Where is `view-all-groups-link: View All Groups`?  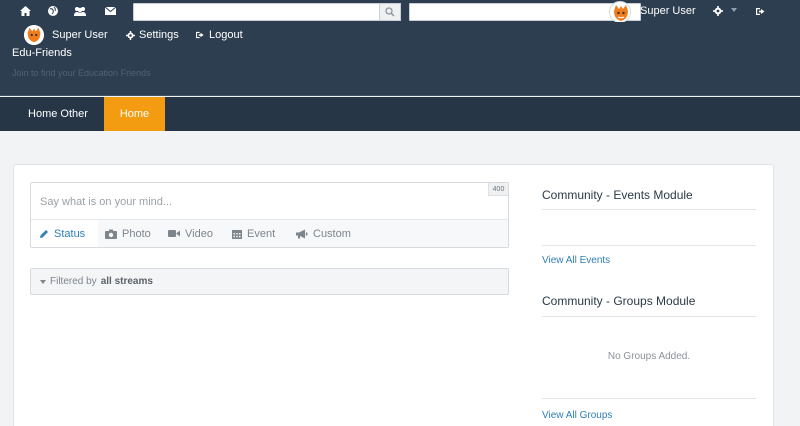
view-all-groups-link: View All Groups is located at coordinates (577, 415).